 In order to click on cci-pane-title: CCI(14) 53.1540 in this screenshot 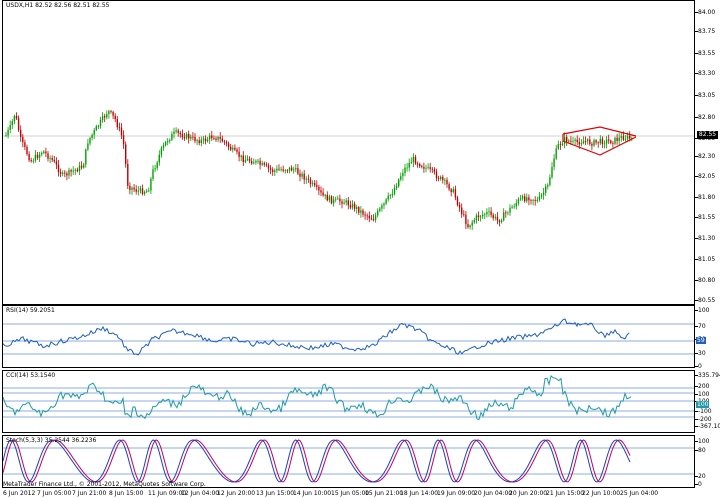, I will do `click(31, 375)`.